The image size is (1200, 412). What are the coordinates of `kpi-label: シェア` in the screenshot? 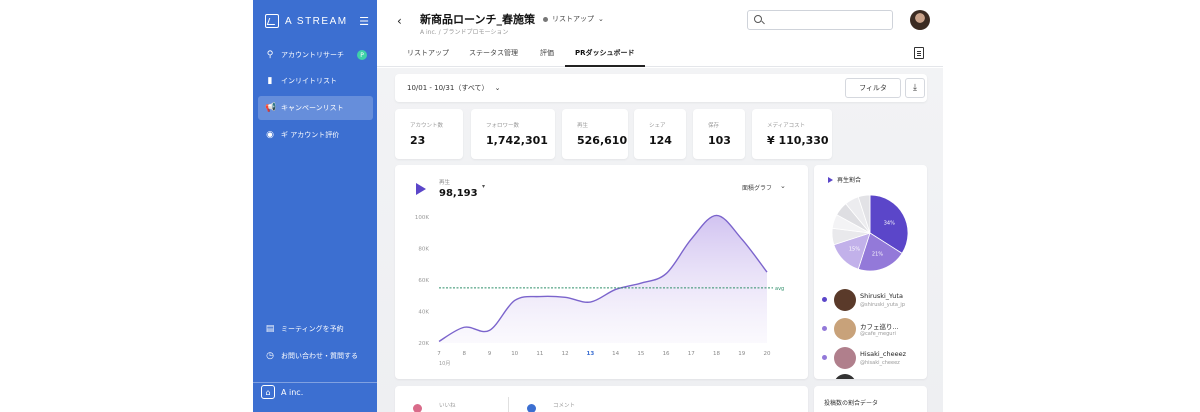 It's located at (657, 126).